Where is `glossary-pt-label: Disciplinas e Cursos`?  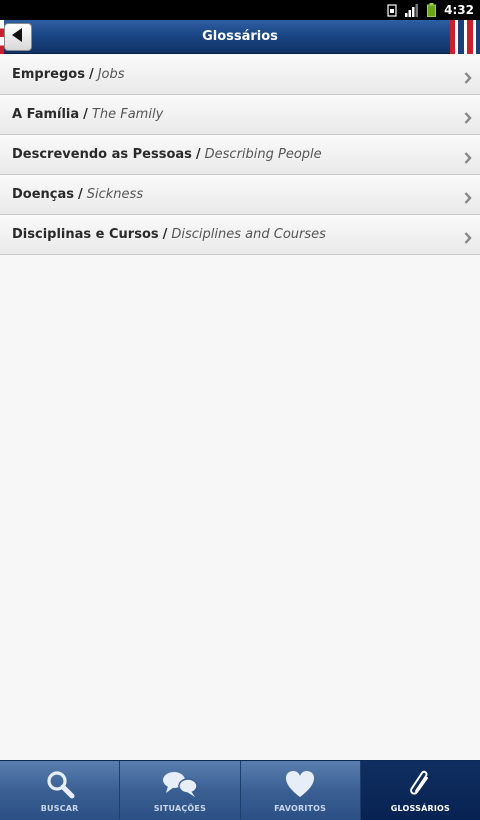 glossary-pt-label: Disciplinas e Cursos is located at coordinates (85, 234).